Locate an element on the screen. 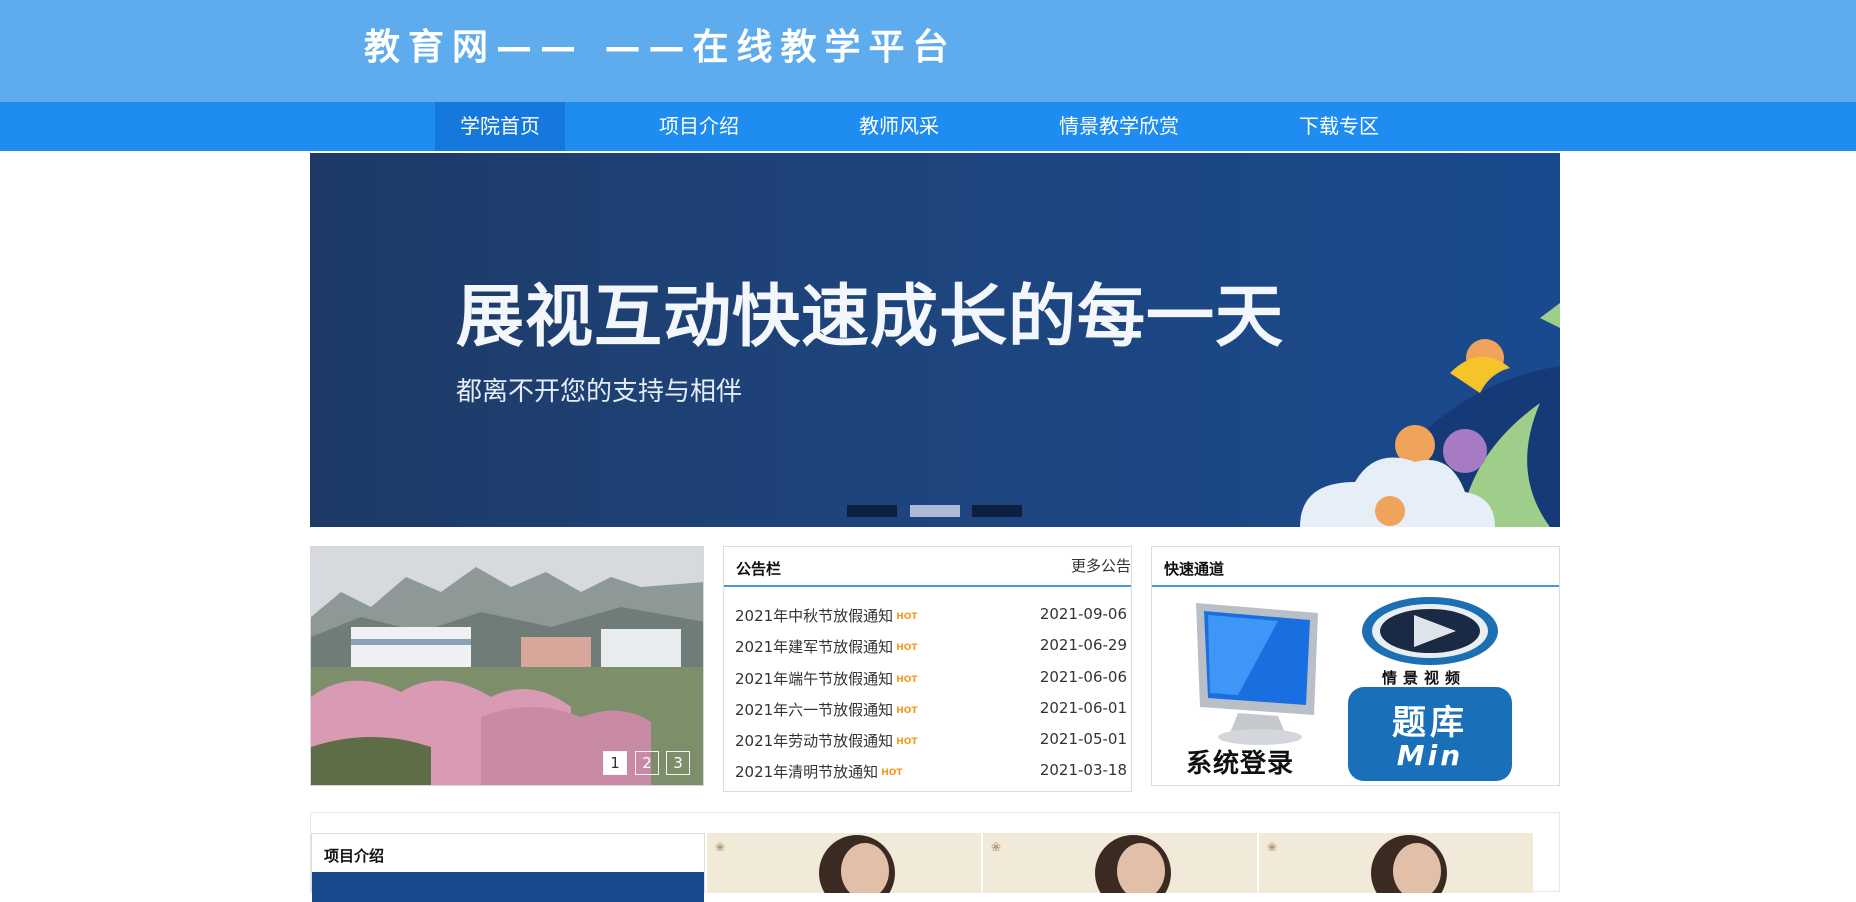 This screenshot has width=1856, height=902. photo-page-1: 1 is located at coordinates (615, 763).